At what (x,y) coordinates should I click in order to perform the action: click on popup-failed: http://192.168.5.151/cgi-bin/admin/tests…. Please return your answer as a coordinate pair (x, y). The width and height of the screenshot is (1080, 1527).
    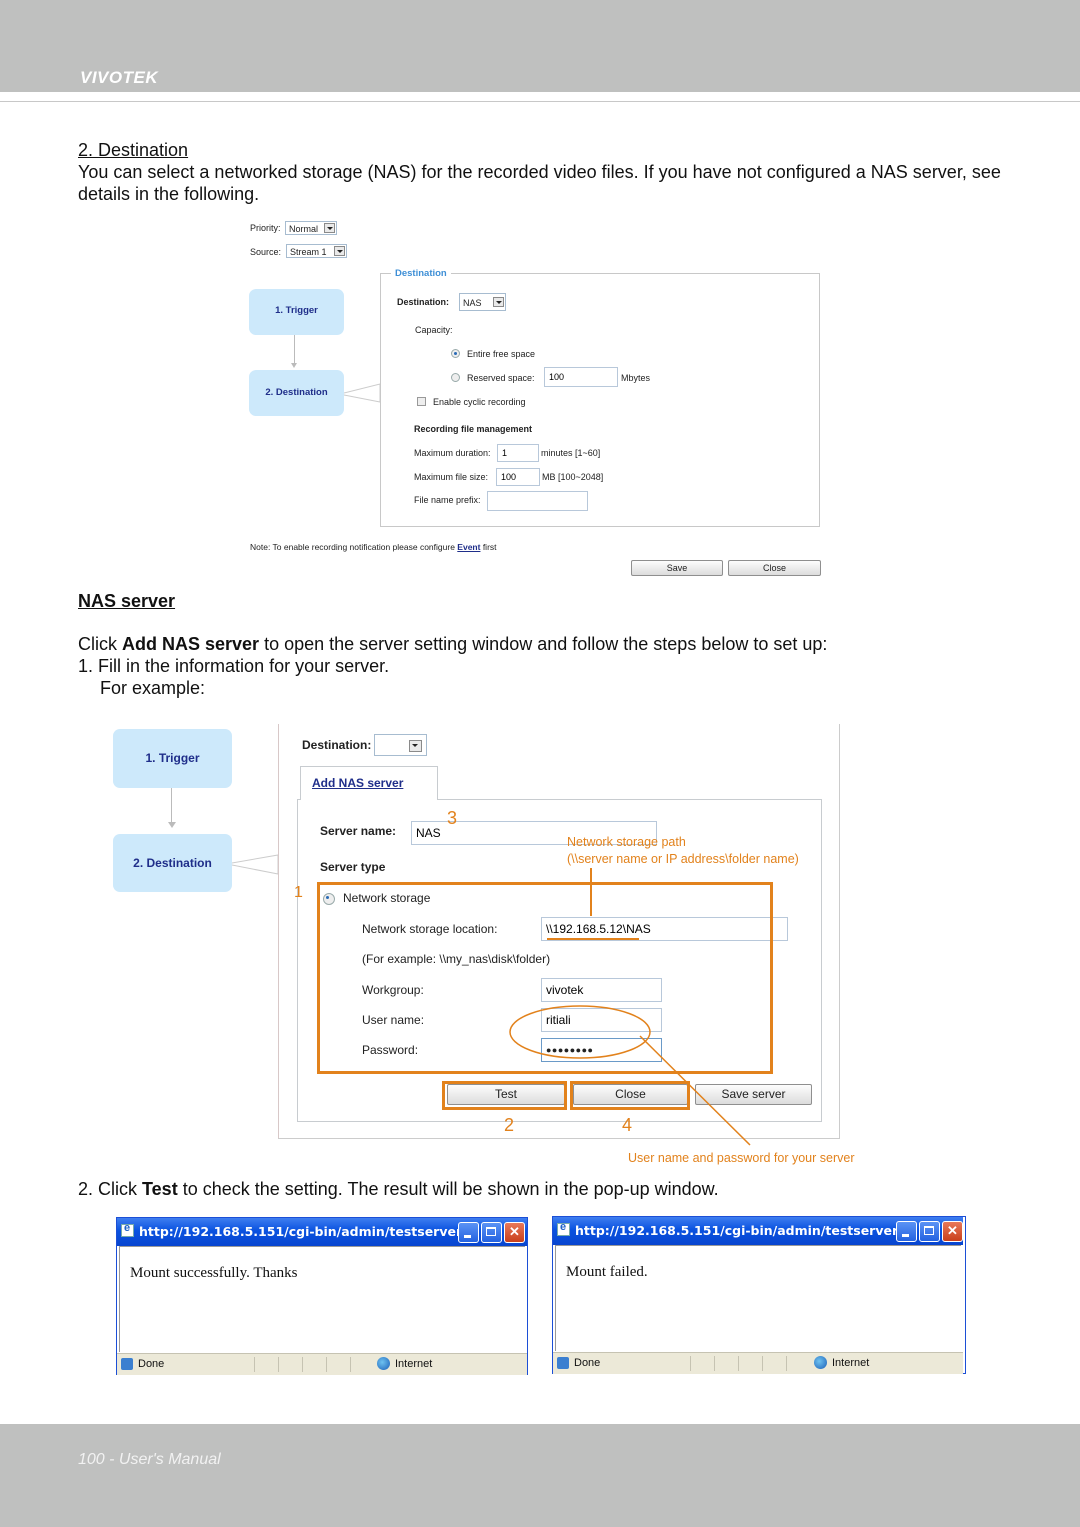
    Looking at the image, I should click on (759, 1295).